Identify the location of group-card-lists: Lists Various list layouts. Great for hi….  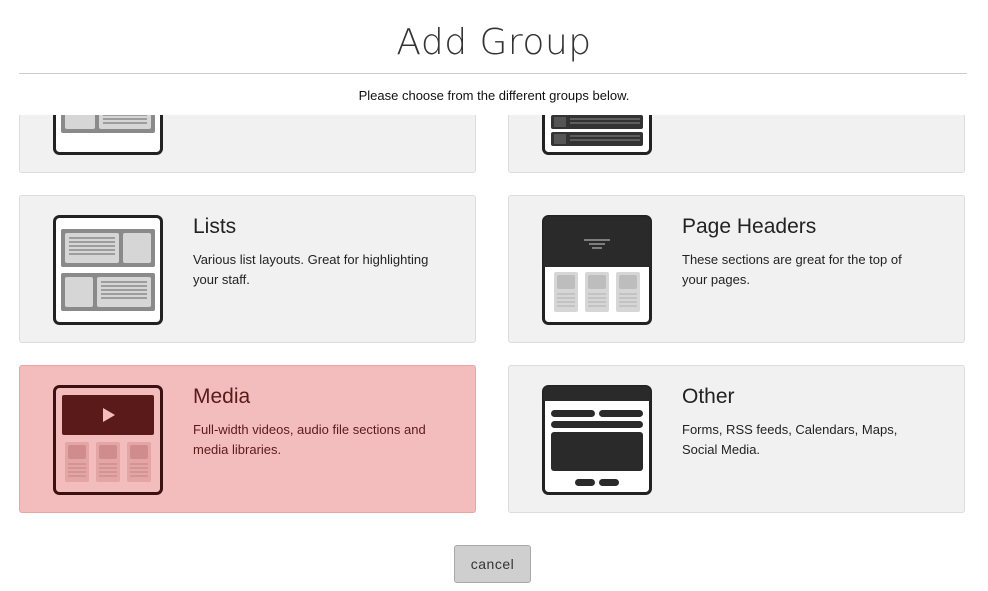
(247, 269).